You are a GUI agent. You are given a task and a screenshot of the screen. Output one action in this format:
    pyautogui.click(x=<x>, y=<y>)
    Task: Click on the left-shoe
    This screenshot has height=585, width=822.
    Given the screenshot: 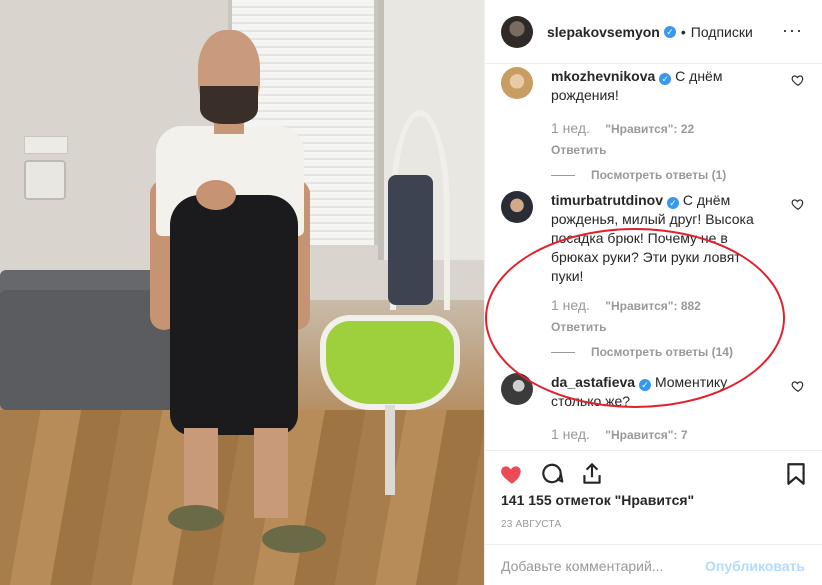 What is the action you would take?
    pyautogui.click(x=196, y=518)
    